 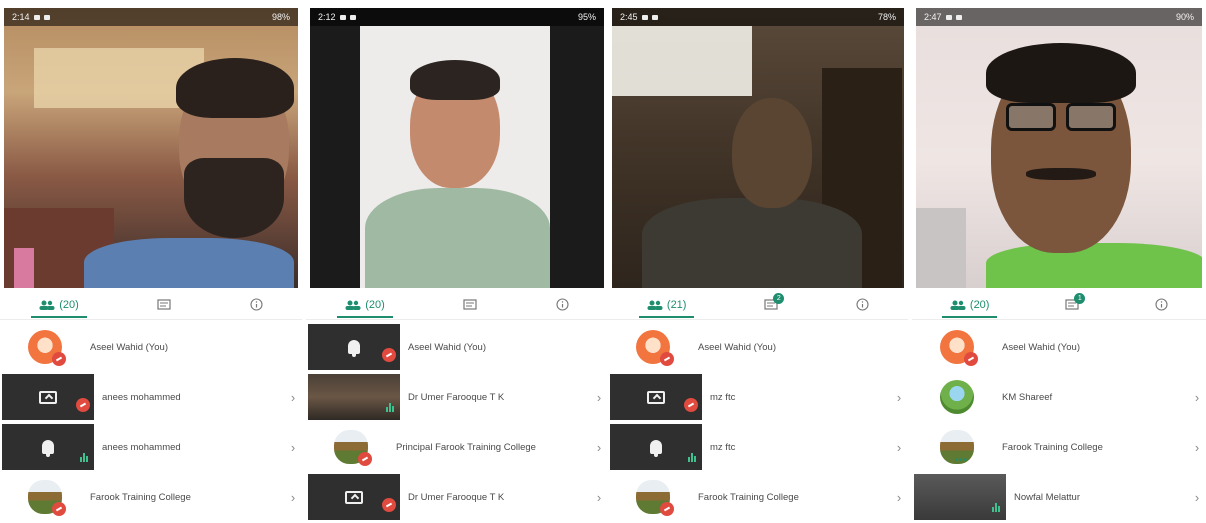 What do you see at coordinates (466, 447) in the screenshot?
I see `participant-name: Principal Farook Training College` at bounding box center [466, 447].